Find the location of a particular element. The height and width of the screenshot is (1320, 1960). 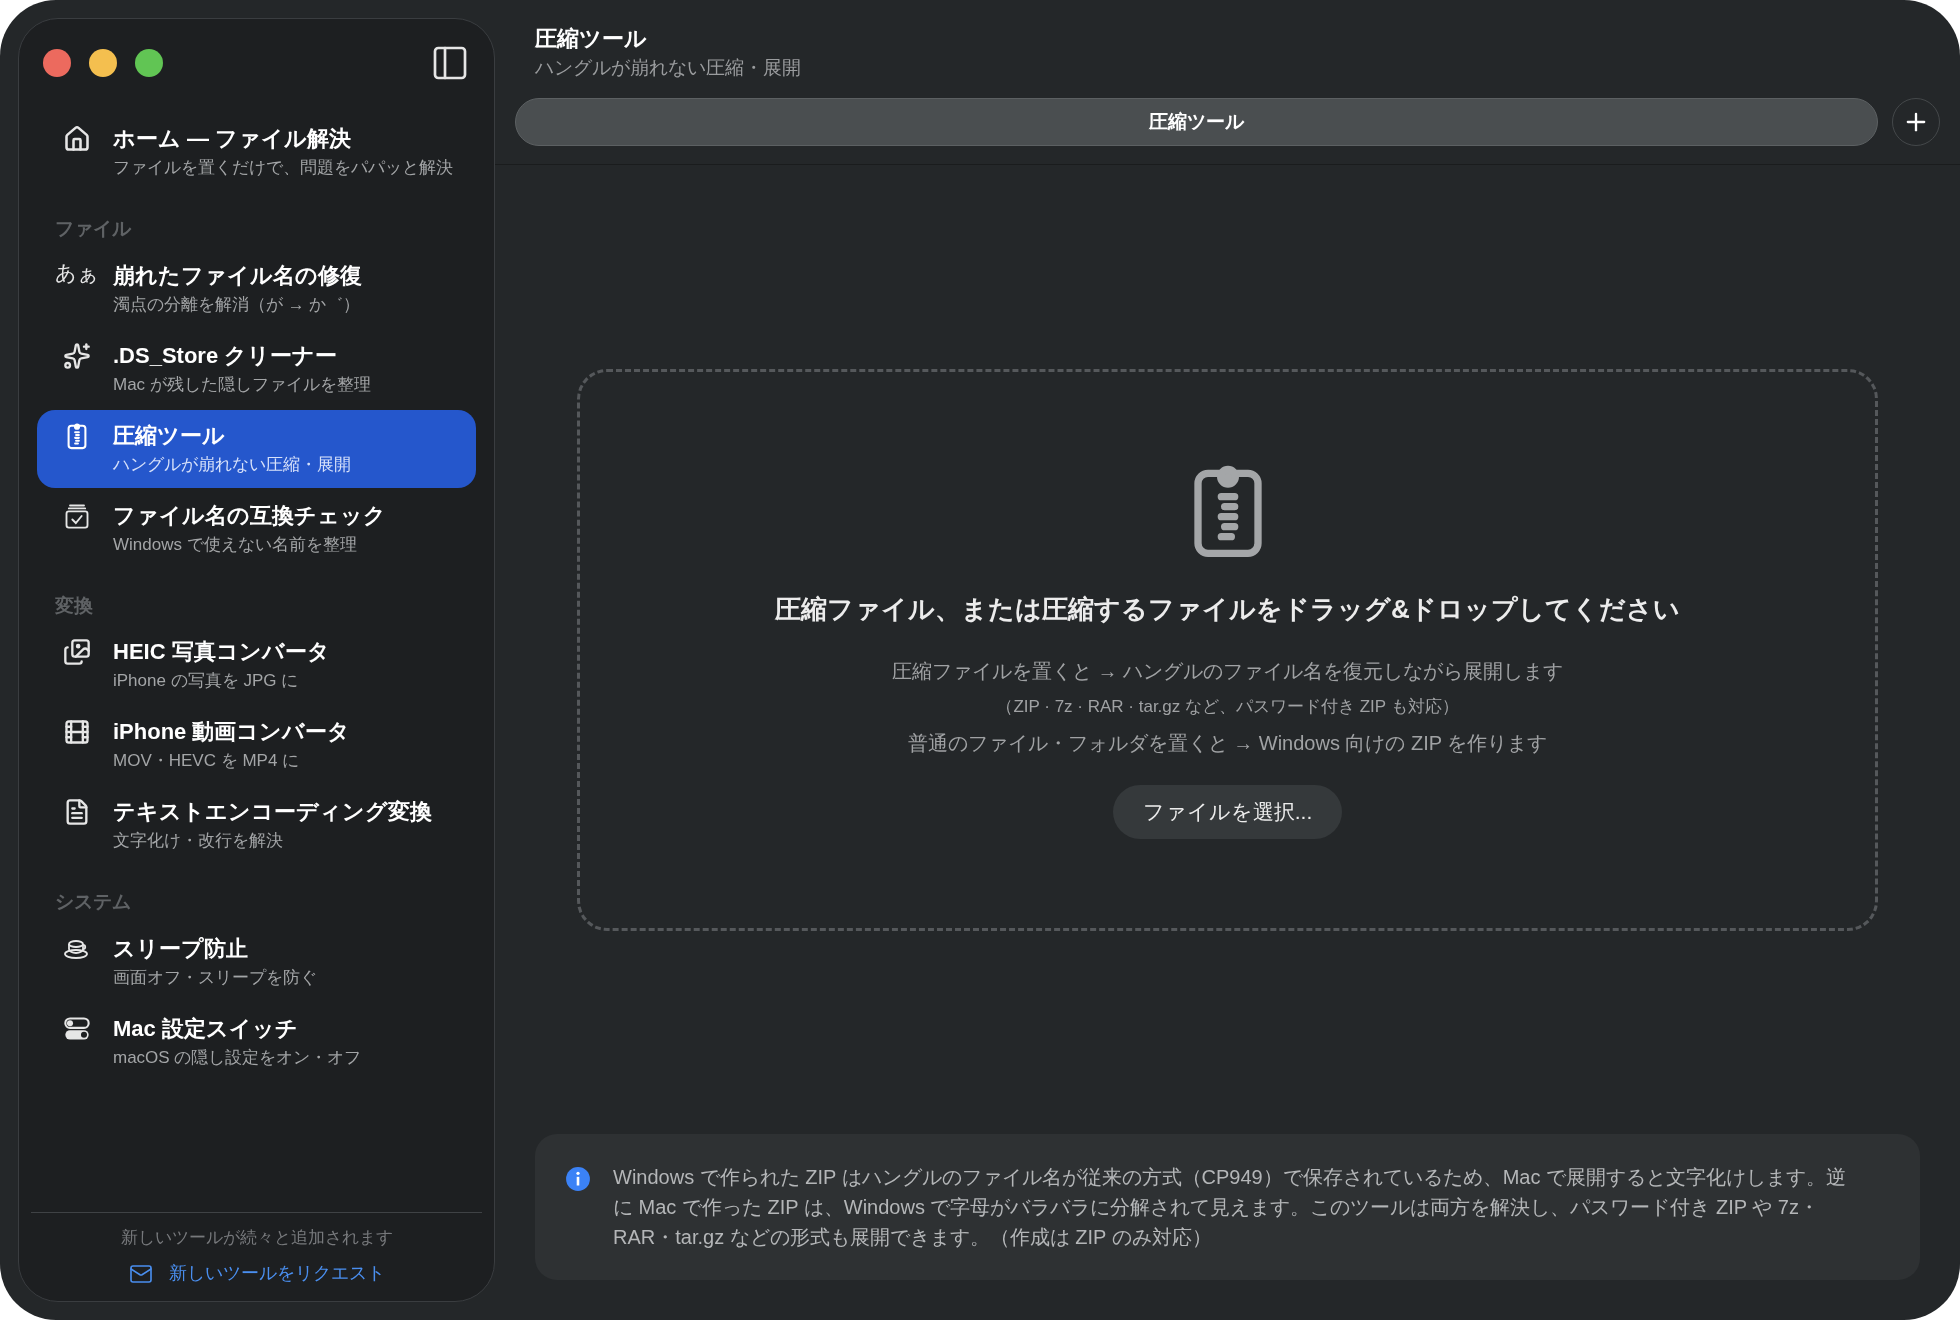

sidebar-item: スリープ防止 画面オフ・スリープを防ぐ is located at coordinates (256, 961).